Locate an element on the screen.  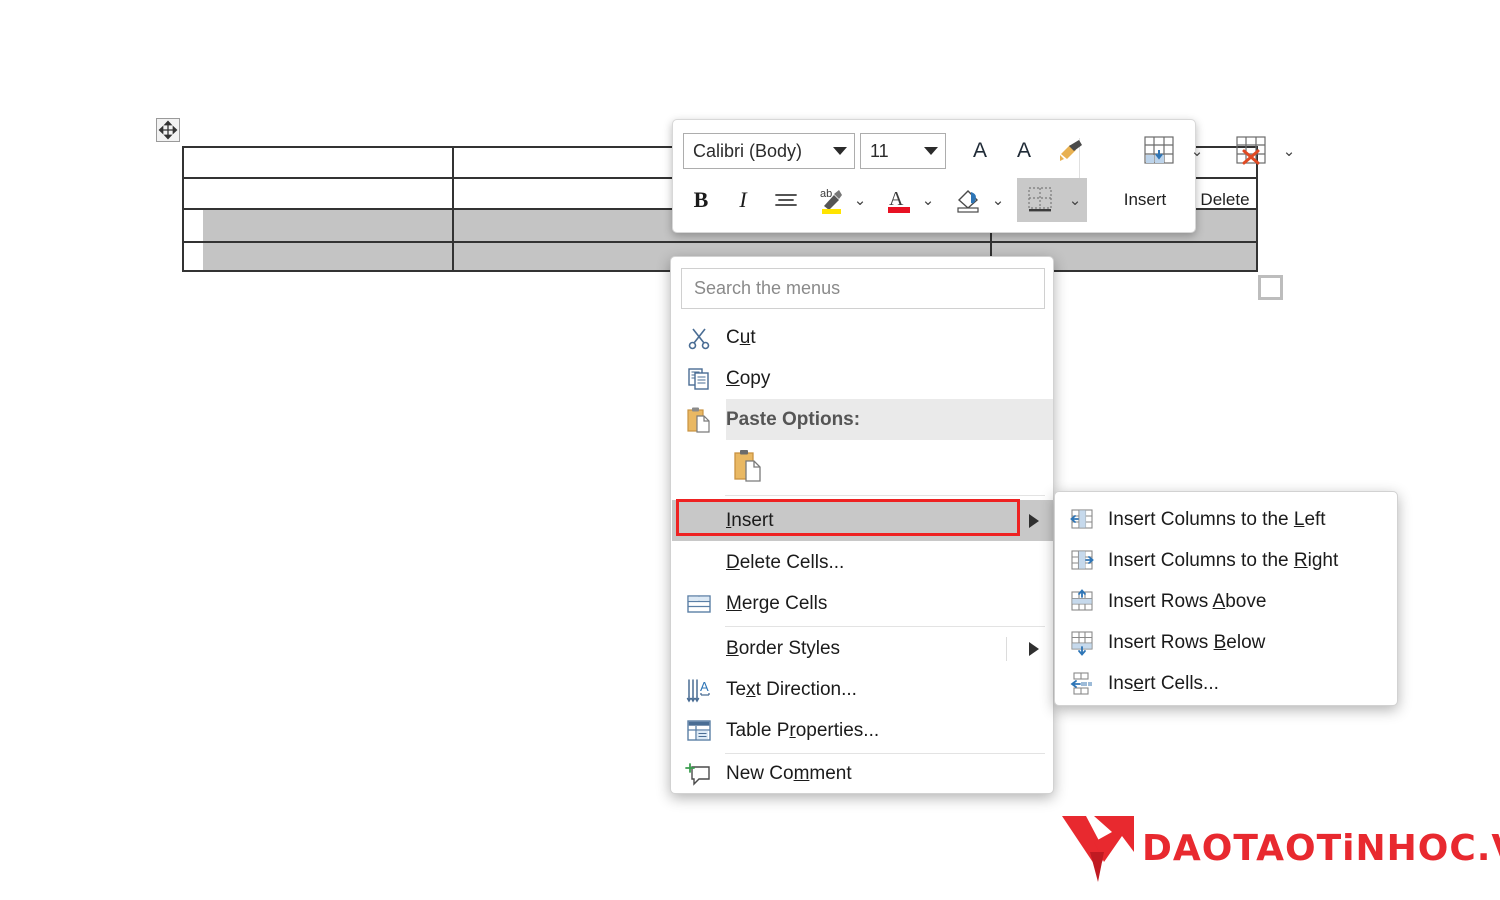
italic-label: I is located at coordinates (743, 199).